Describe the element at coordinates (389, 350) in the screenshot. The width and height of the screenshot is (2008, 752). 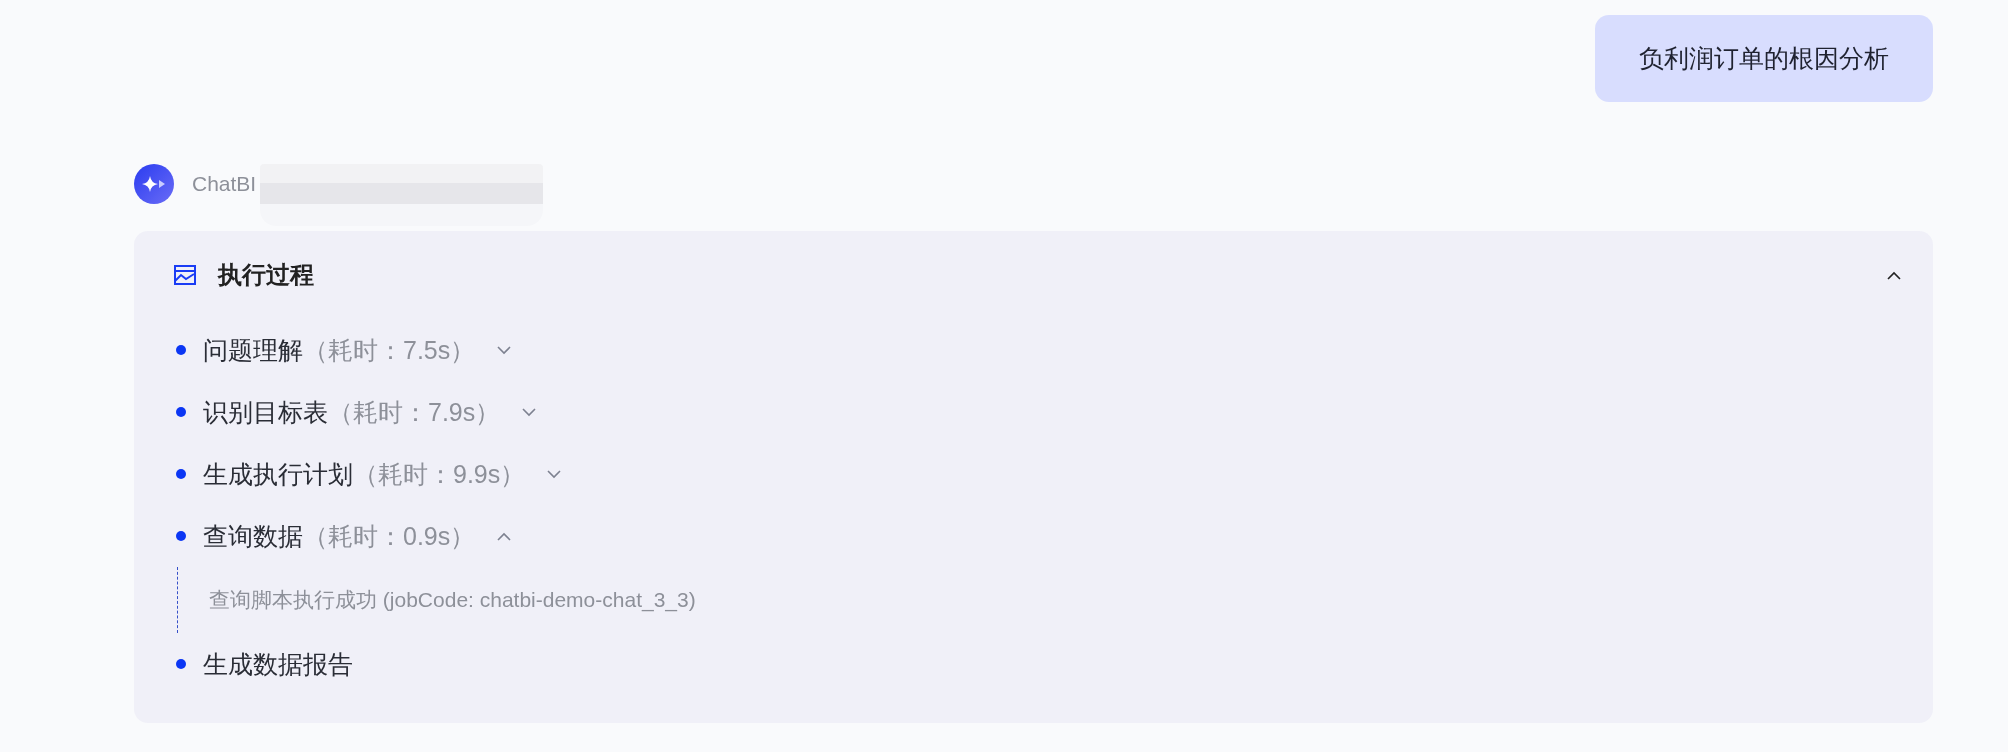
I see `step-duration: （耗时：7.5s）` at that location.